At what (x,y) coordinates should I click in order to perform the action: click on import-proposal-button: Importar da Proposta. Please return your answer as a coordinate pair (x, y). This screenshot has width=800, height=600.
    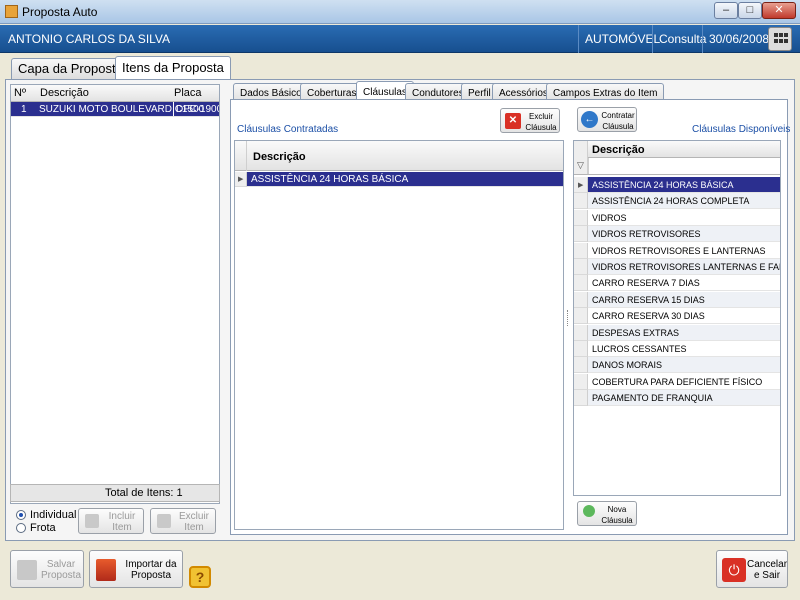
    Looking at the image, I should click on (136, 569).